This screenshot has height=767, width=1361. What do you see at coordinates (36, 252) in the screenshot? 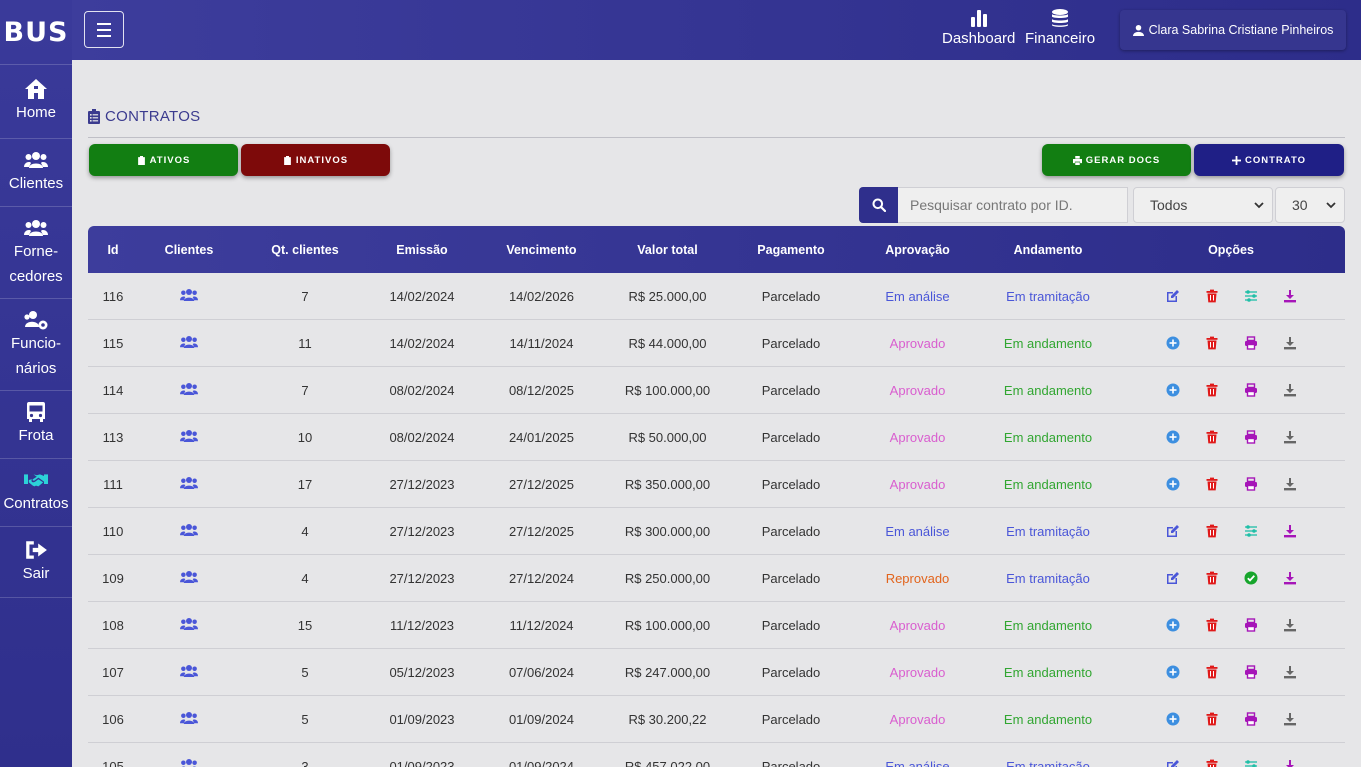
I see `sidebar-item-fornecedores: Forne- cedores` at bounding box center [36, 252].